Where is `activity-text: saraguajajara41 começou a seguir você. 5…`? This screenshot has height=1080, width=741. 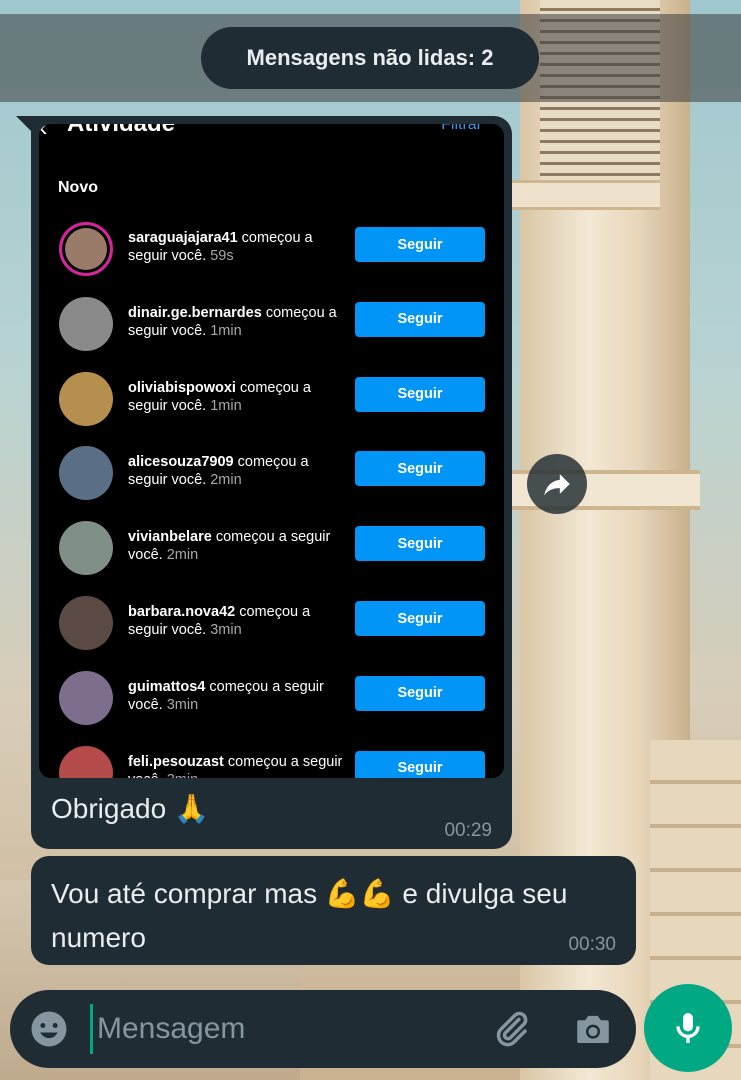
activity-text: saraguajajara41 começou a seguir você. 5… is located at coordinates (238, 247).